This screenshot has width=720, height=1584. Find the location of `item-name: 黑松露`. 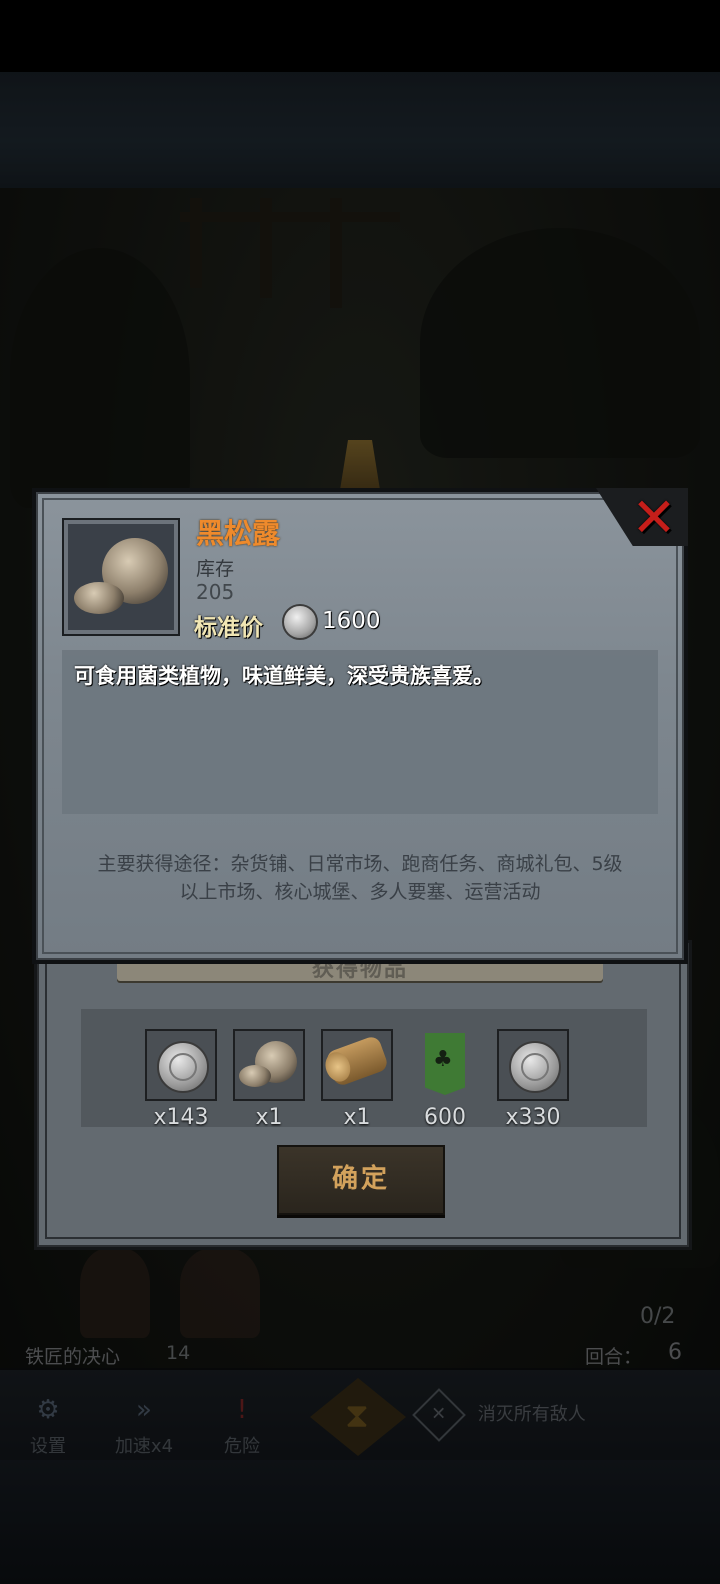

item-name: 黑松露 is located at coordinates (238, 533).